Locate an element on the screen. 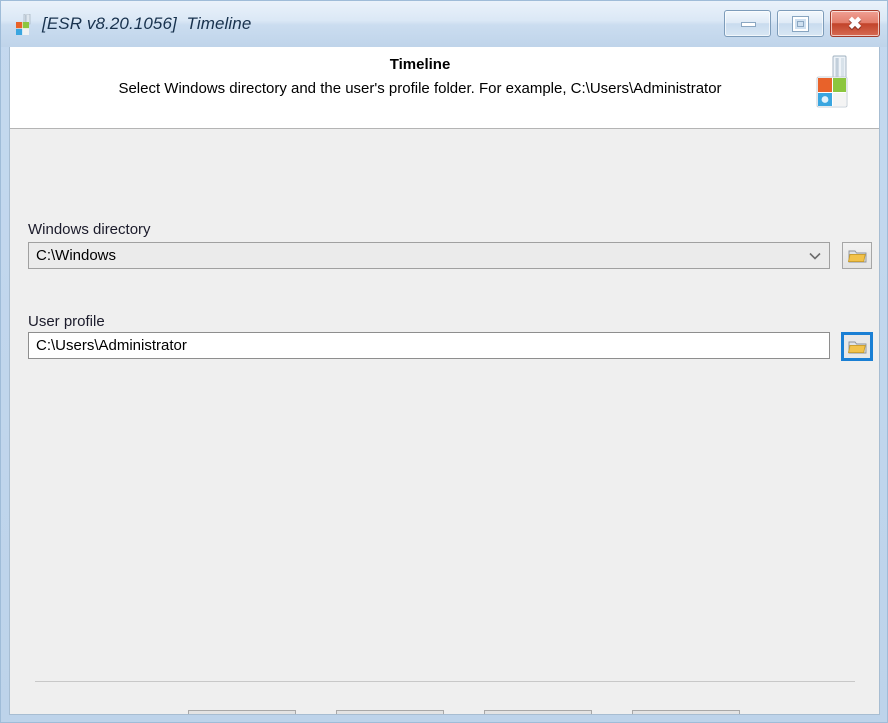  close-icon: ✖ is located at coordinates (855, 23).